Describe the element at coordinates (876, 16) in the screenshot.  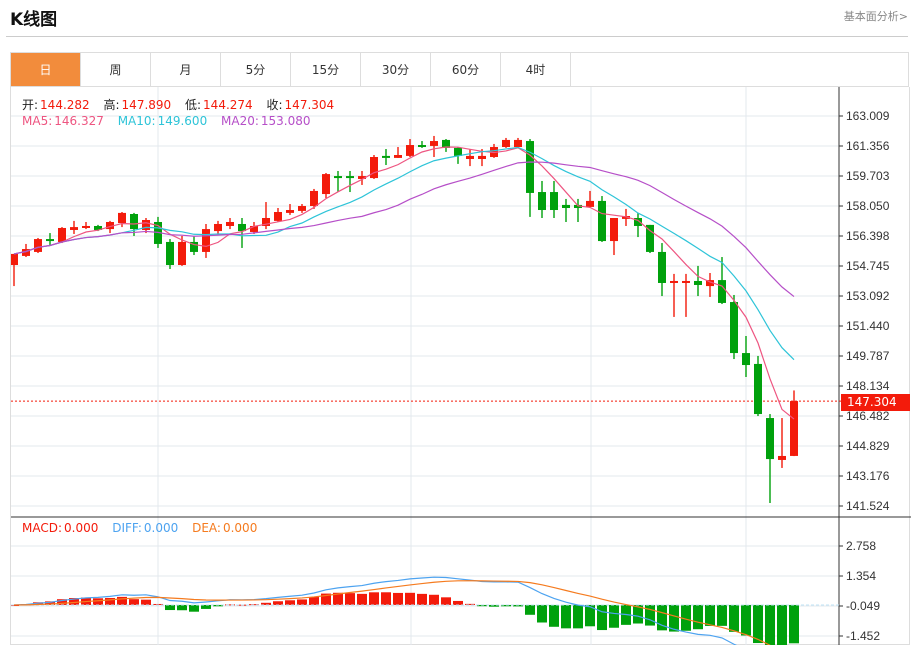
I see `fundamental-analysis-link: 基本面分析>` at that location.